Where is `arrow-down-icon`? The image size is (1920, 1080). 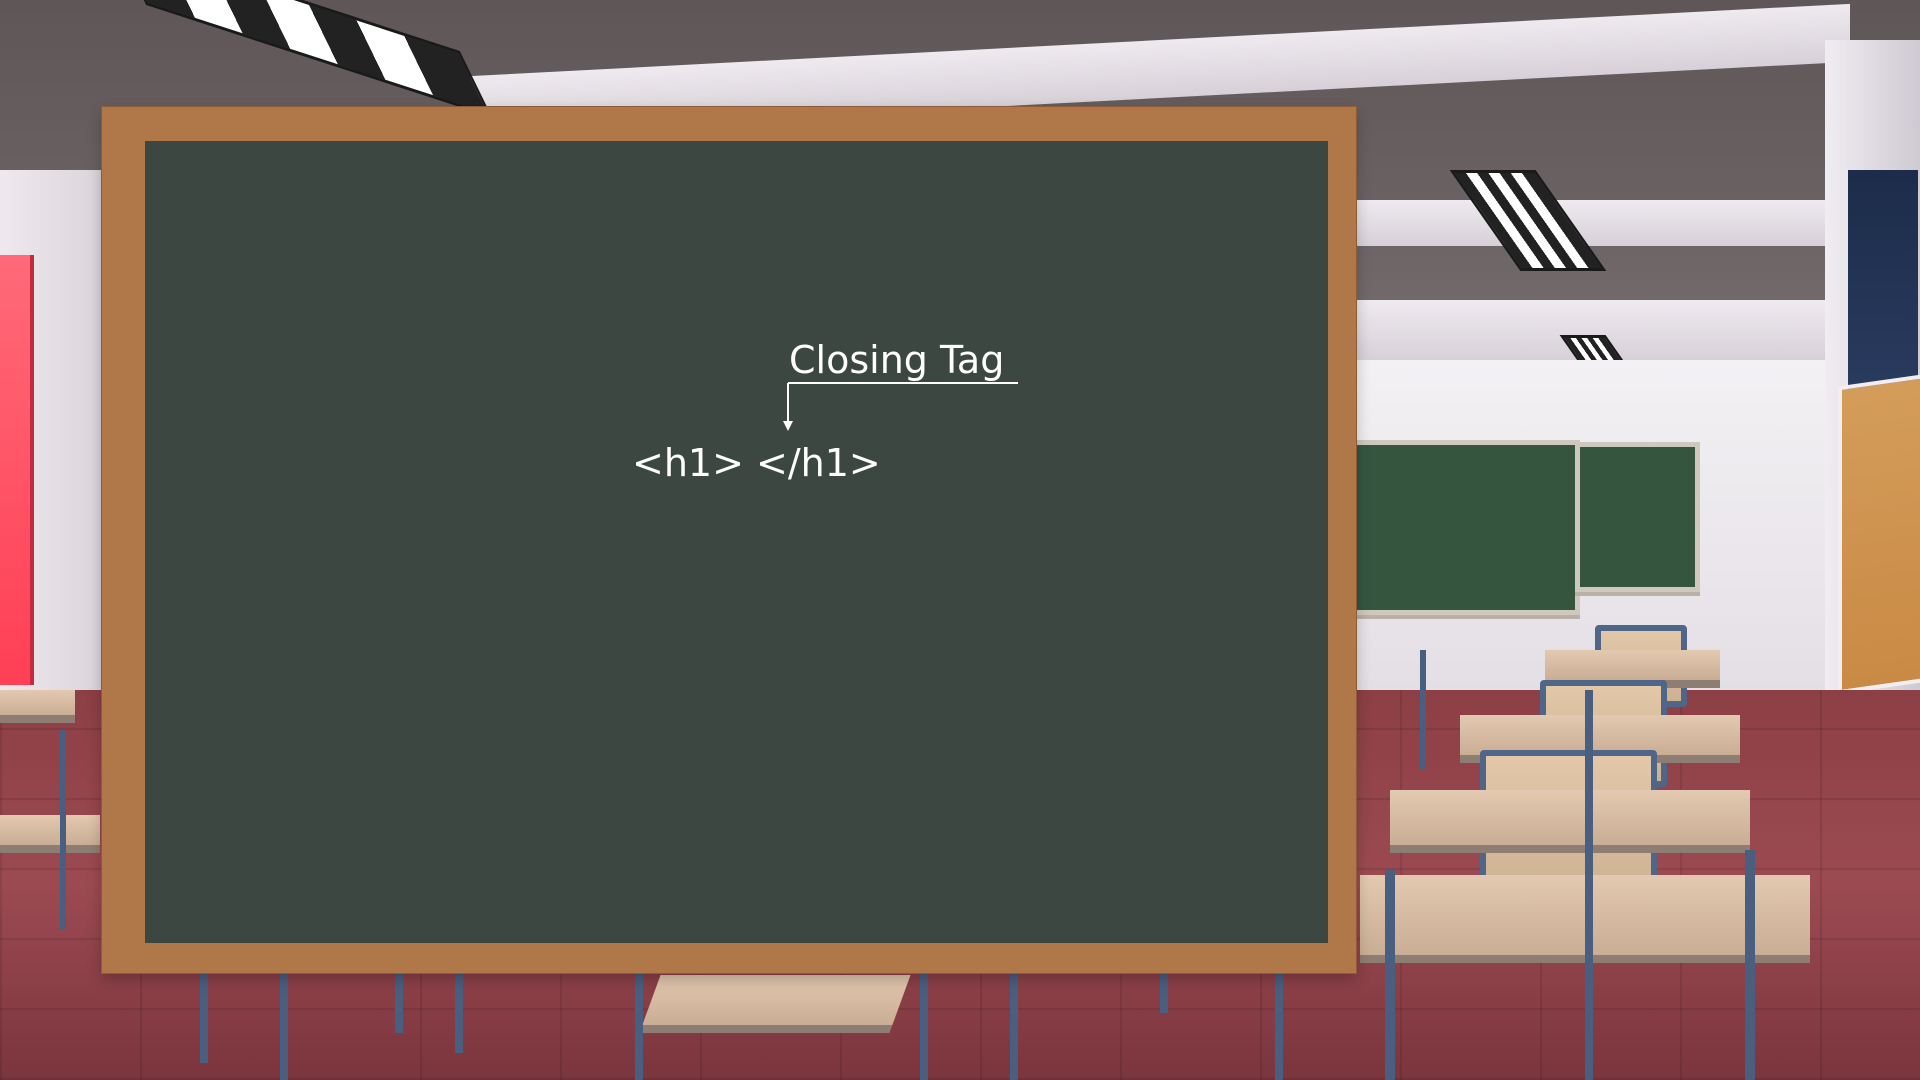
arrow-down-icon is located at coordinates (900, 406).